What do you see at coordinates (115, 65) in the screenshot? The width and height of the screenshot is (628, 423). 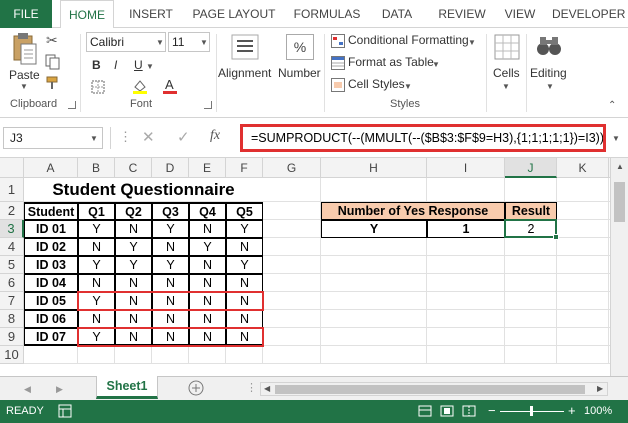 I see `italic-button: I` at bounding box center [115, 65].